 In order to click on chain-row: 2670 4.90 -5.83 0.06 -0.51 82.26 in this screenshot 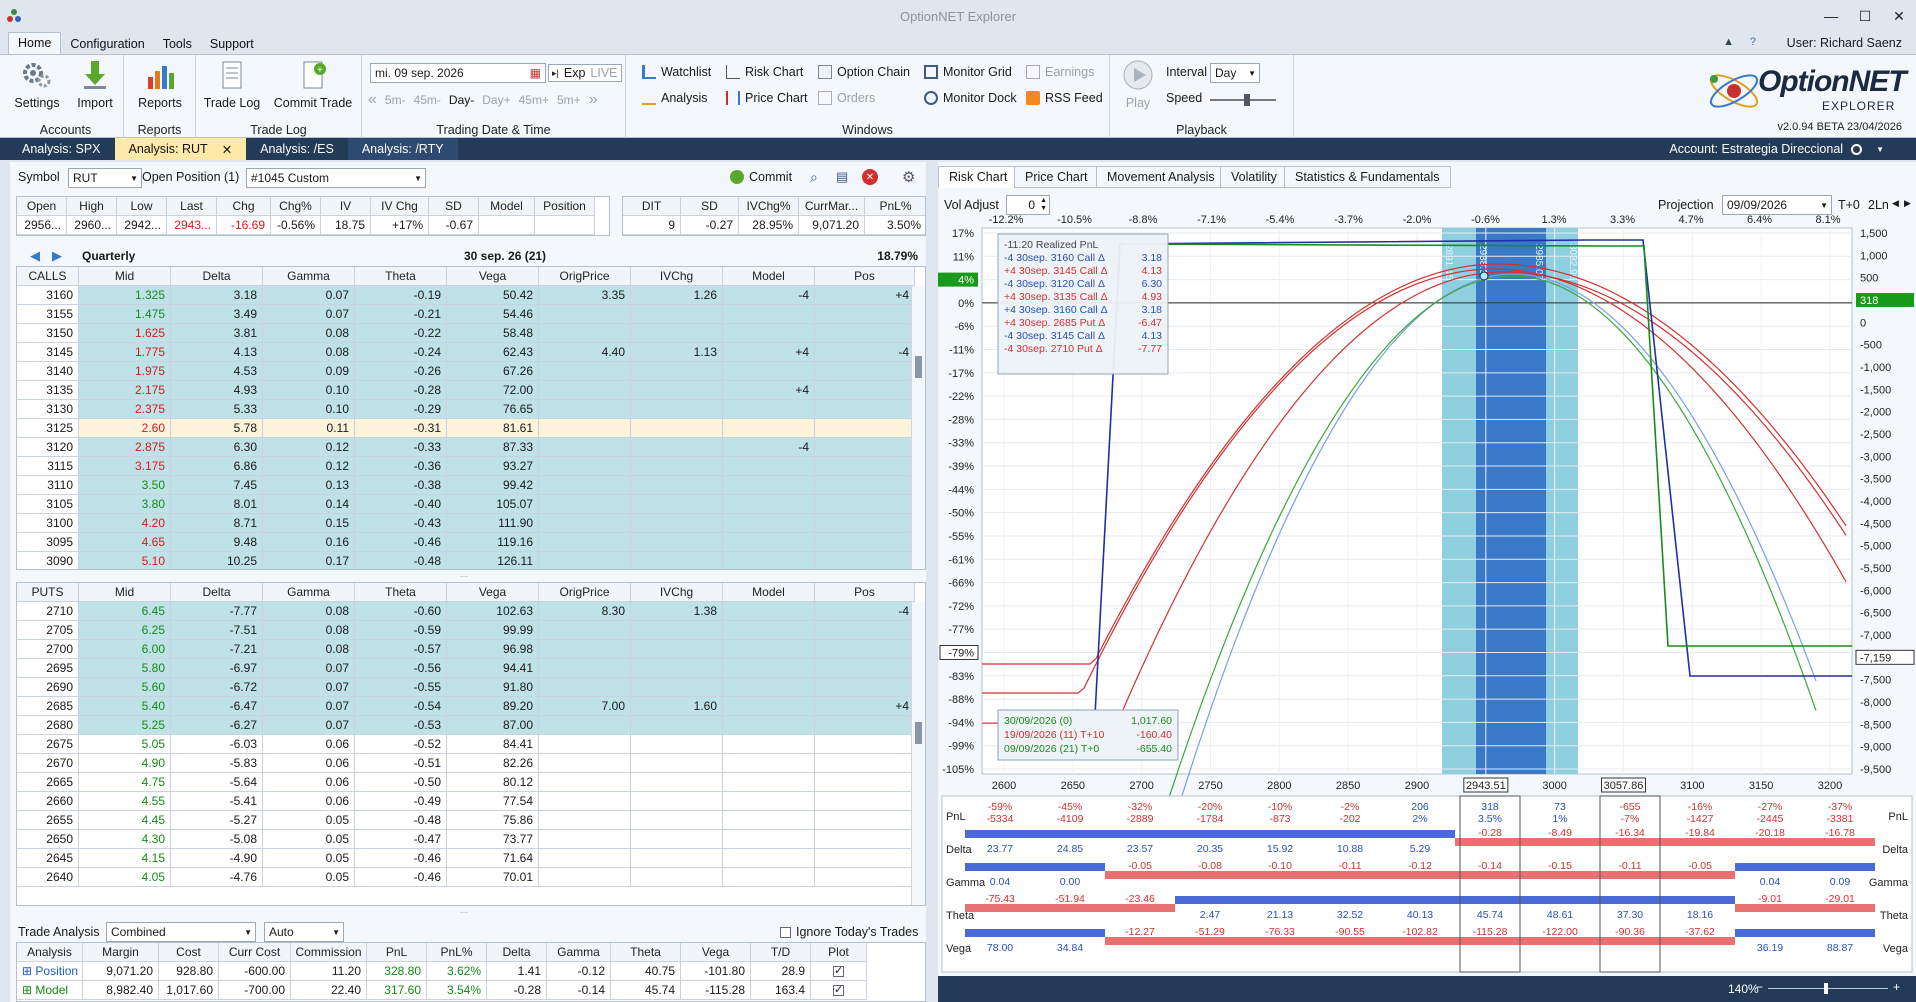, I will do `click(466, 763)`.